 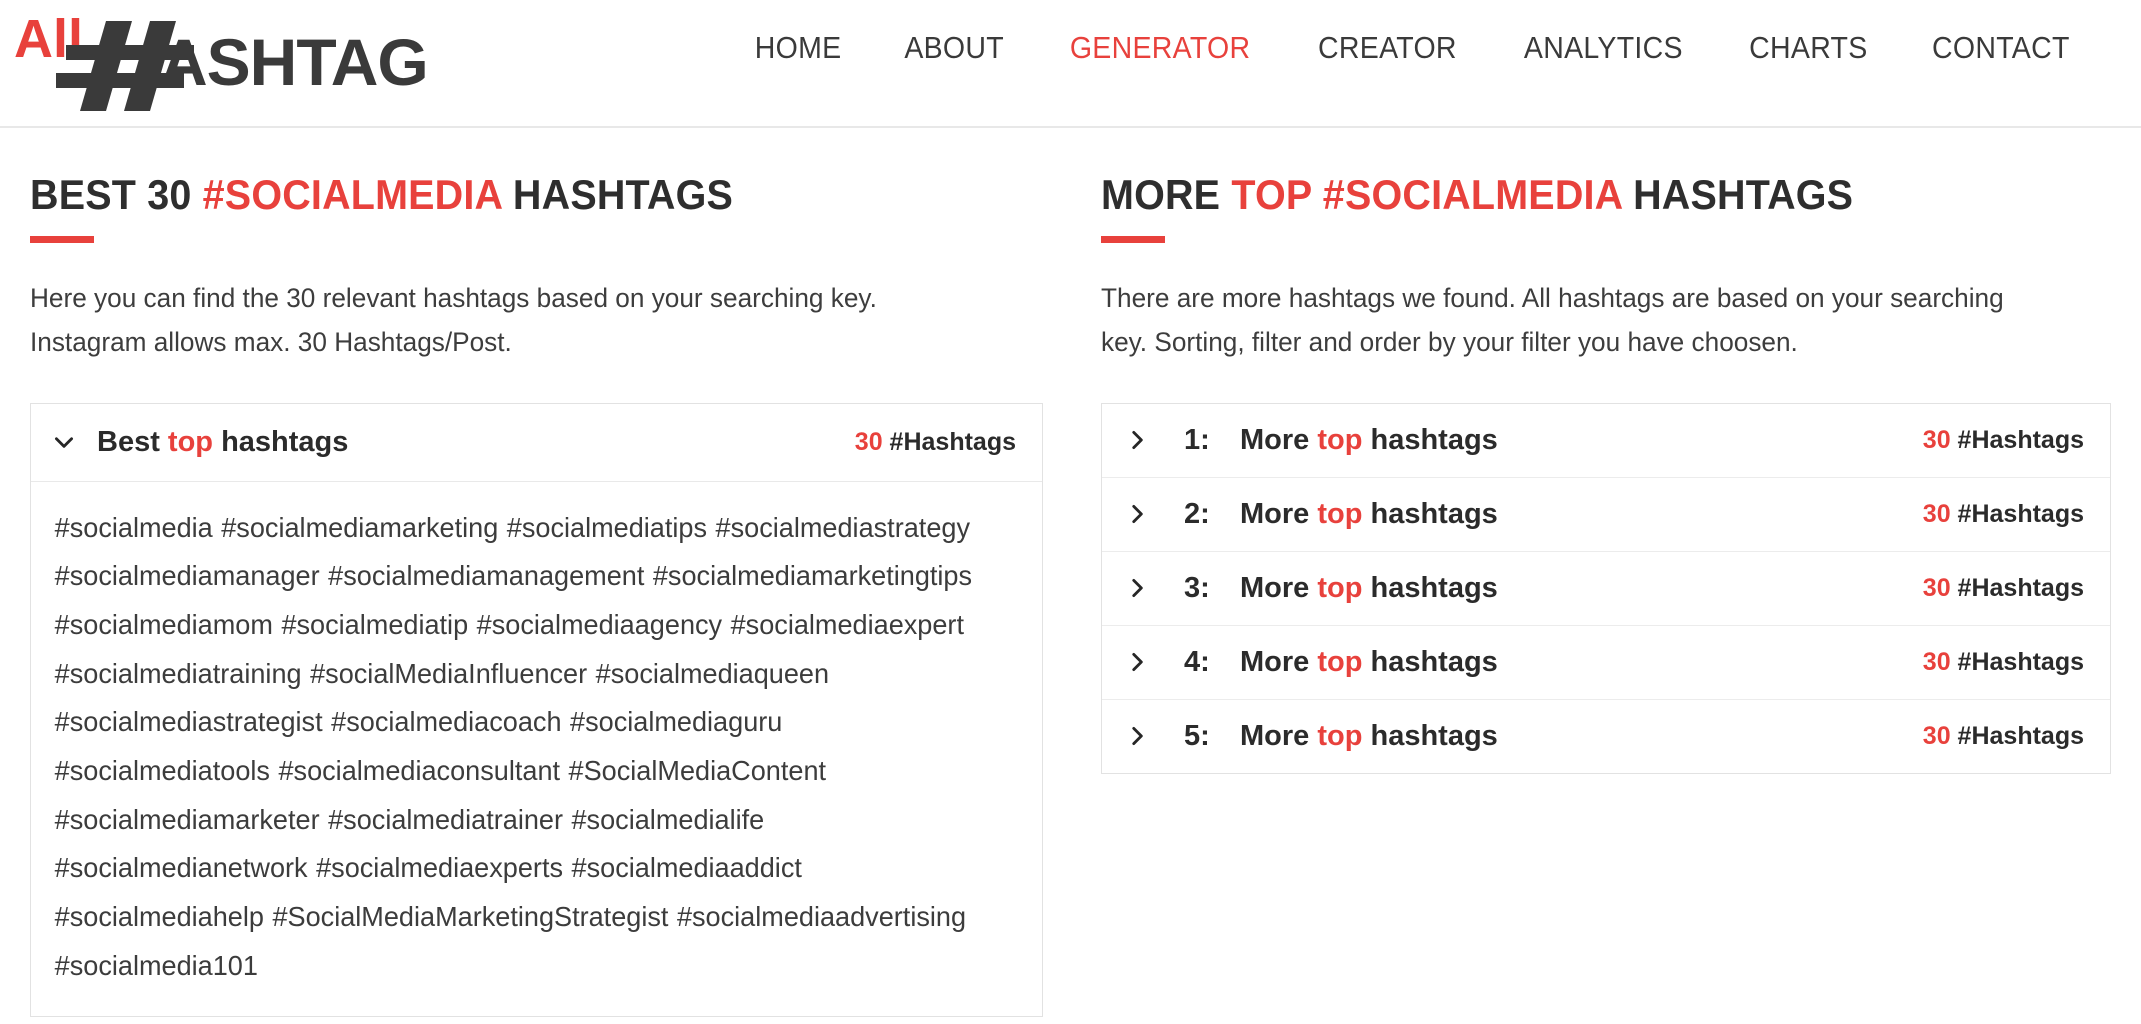 What do you see at coordinates (1160, 48) in the screenshot?
I see `nav-item-generator: GENERATOR` at bounding box center [1160, 48].